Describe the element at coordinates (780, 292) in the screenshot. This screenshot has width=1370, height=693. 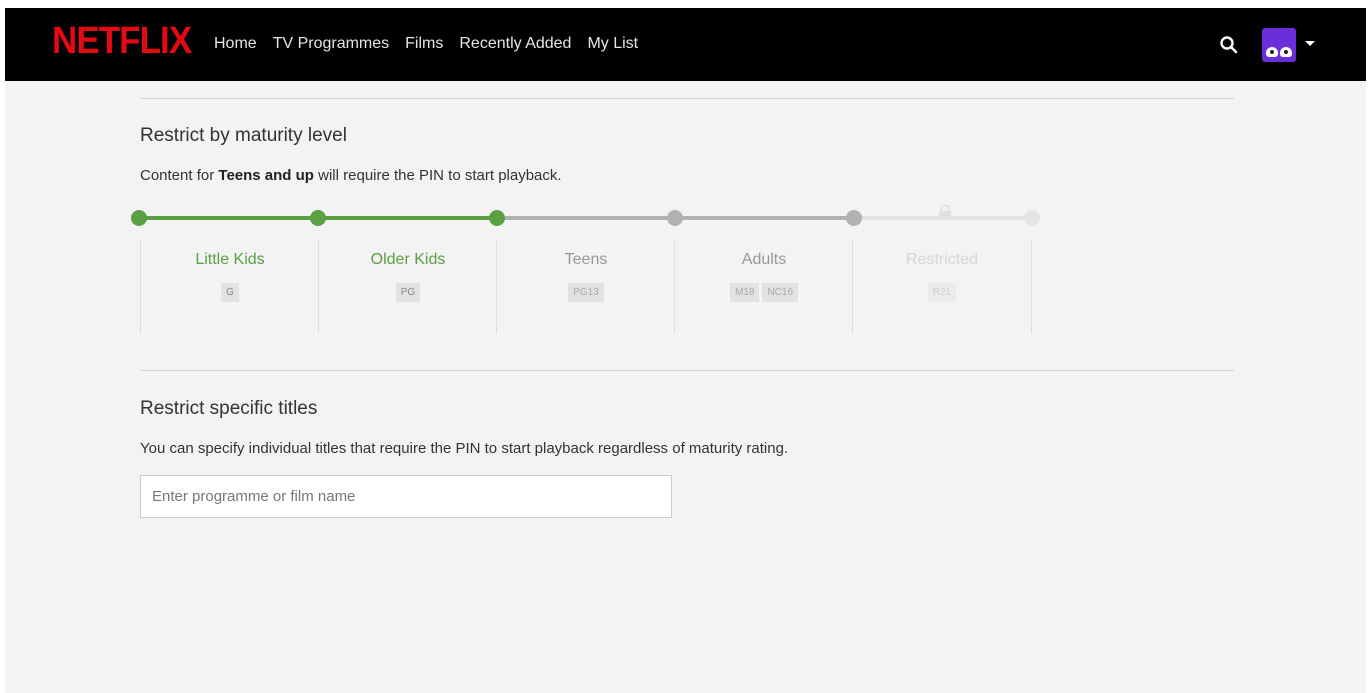
I see `rating-badge: NC16` at that location.